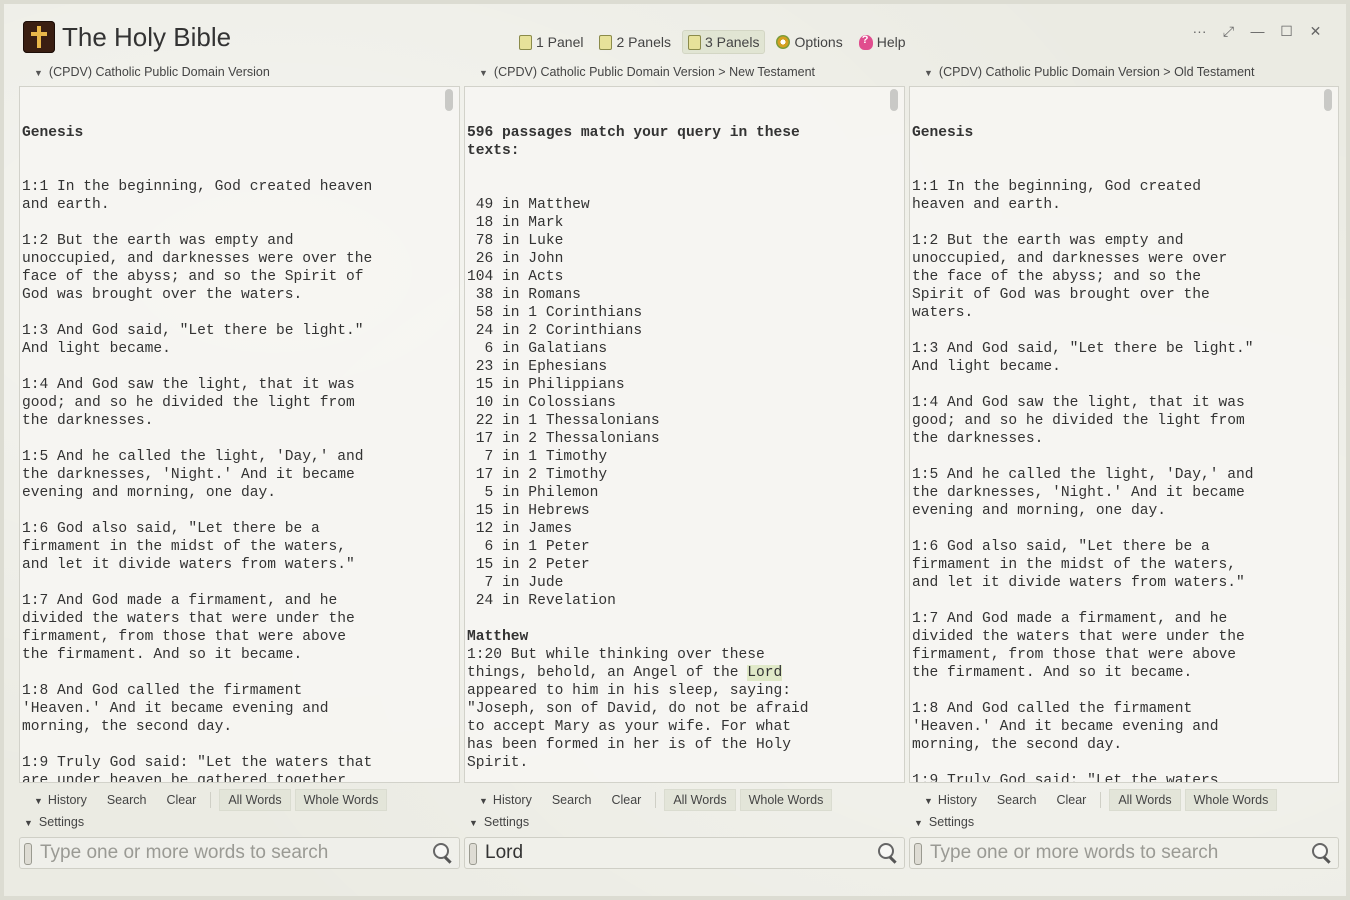 Image resolution: width=1350 pixels, height=900 pixels. I want to click on book-count-row: 104 in Acts, so click(676, 277).